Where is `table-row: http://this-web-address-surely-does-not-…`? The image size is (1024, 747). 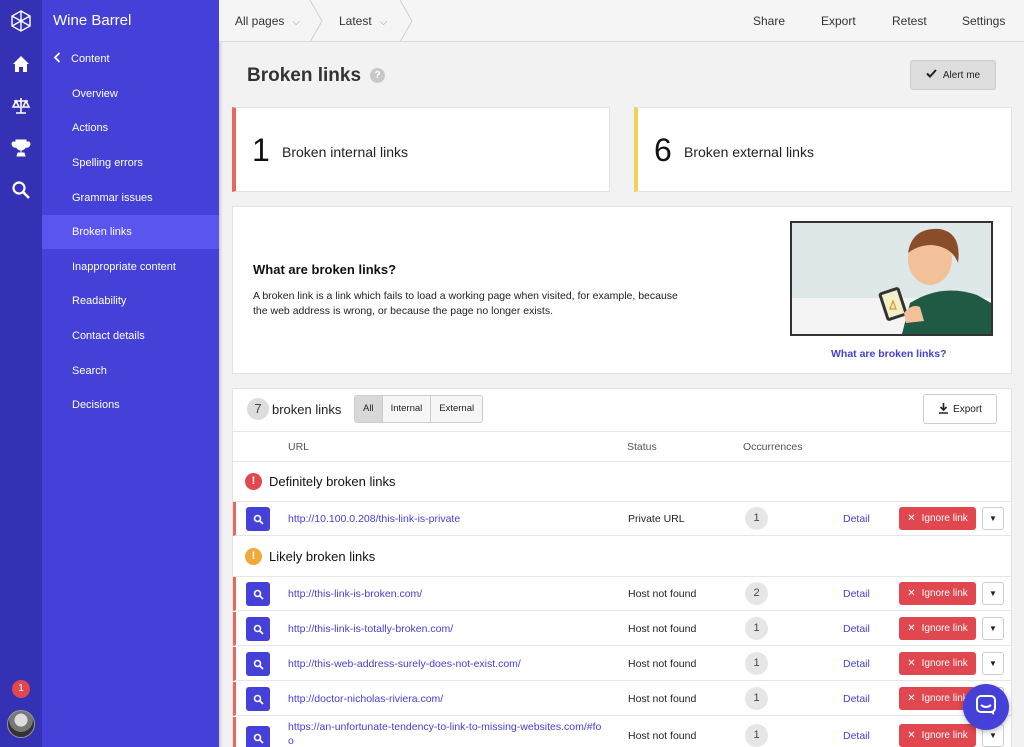 table-row: http://this-web-address-surely-does-not-… is located at coordinates (622, 664).